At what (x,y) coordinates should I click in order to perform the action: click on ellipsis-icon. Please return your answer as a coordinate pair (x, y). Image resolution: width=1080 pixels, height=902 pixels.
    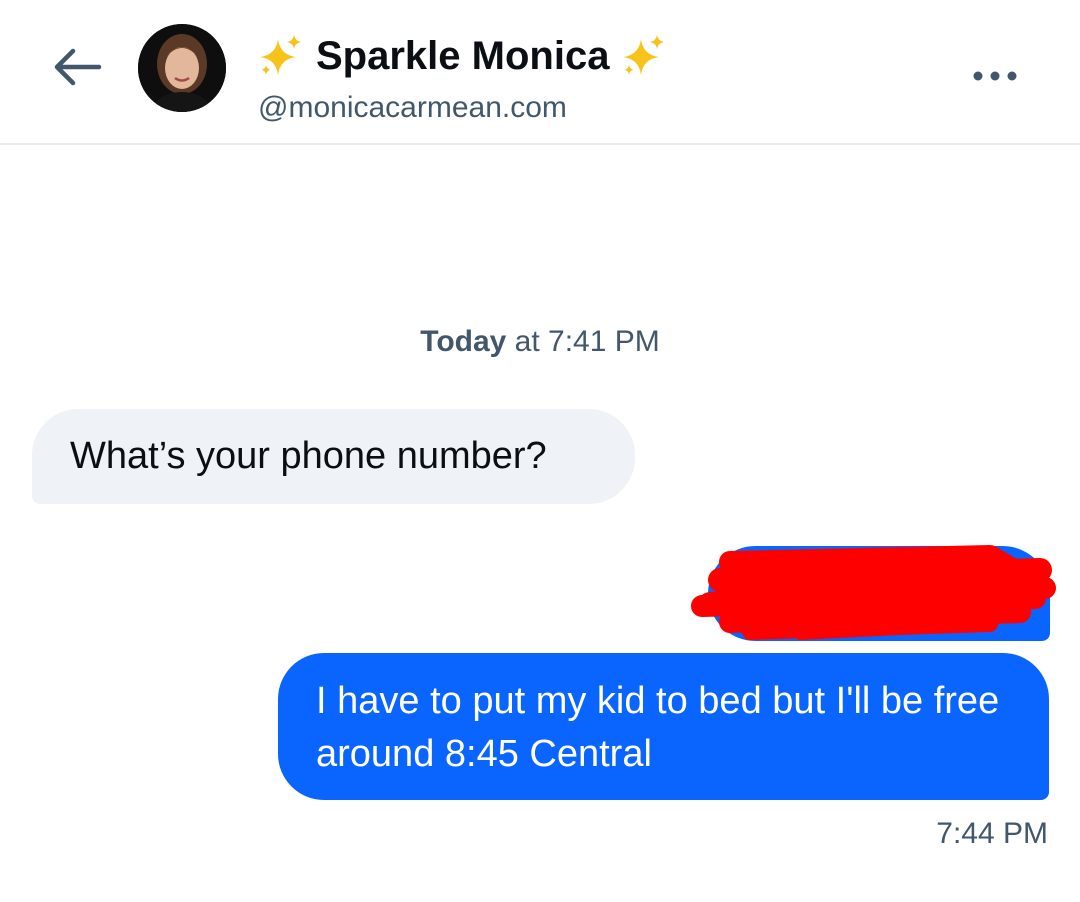
    Looking at the image, I should click on (995, 76).